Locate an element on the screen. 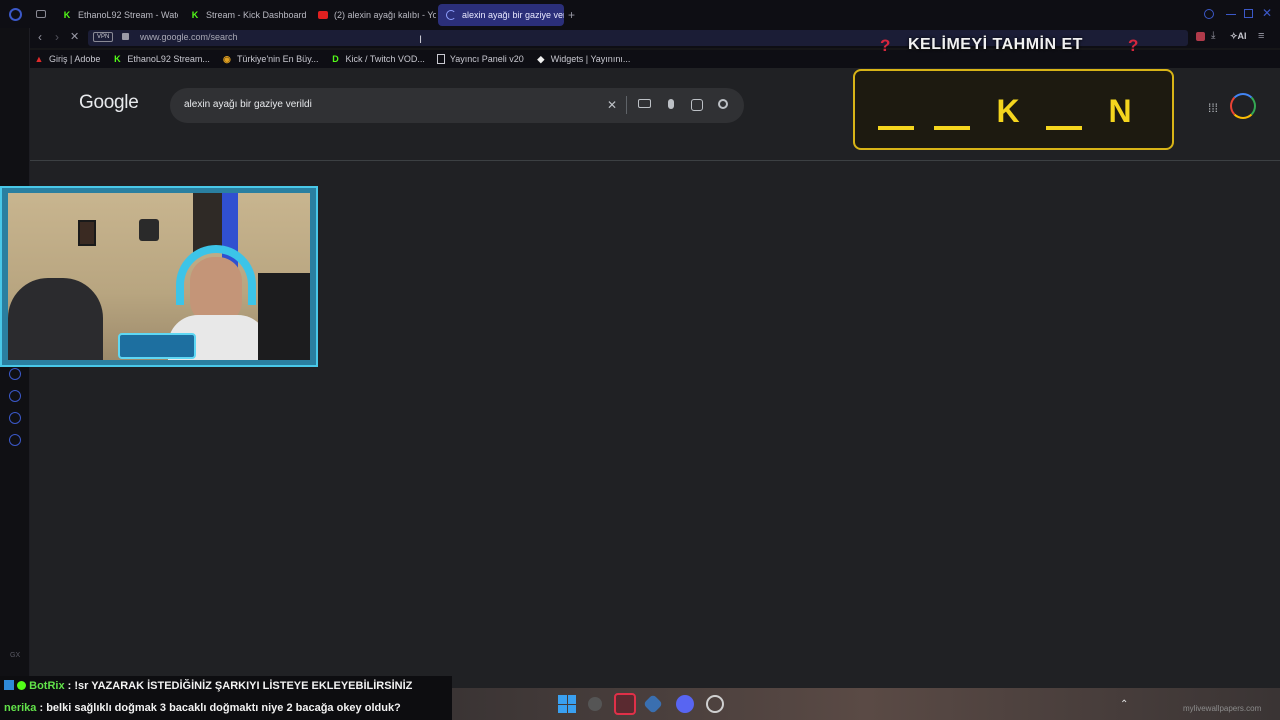  poster-image is located at coordinates (87, 233).